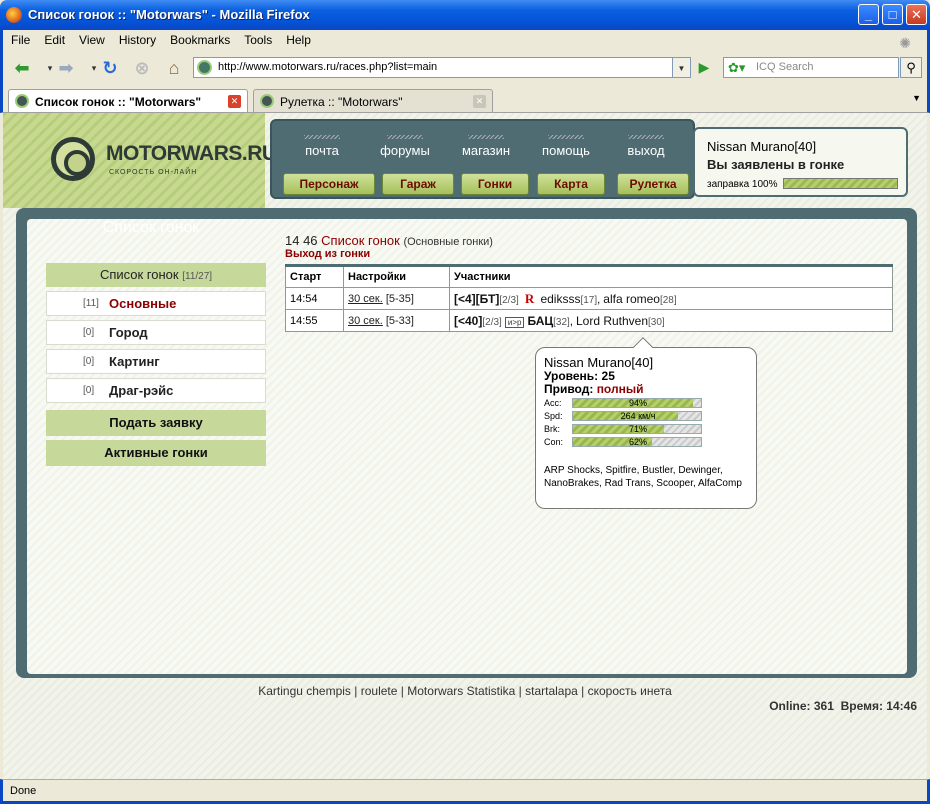 Image resolution: width=930 pixels, height=804 pixels. I want to click on nav-character-button: Персонаж, so click(329, 184).